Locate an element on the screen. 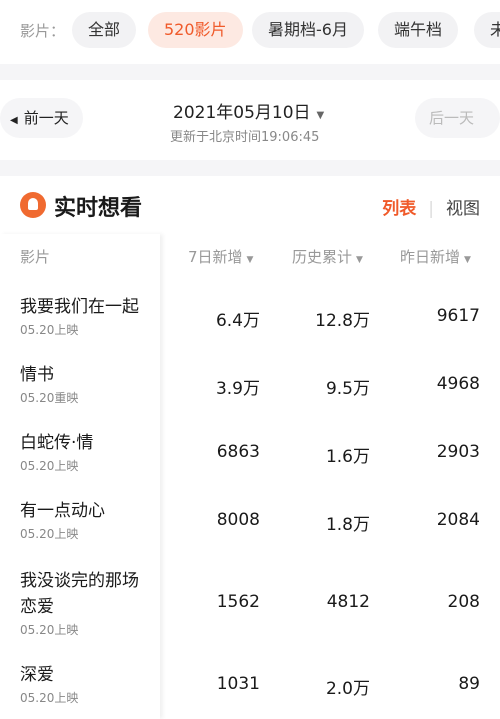 The width and height of the screenshot is (500, 719). yesterday-new: 2084 is located at coordinates (458, 520).